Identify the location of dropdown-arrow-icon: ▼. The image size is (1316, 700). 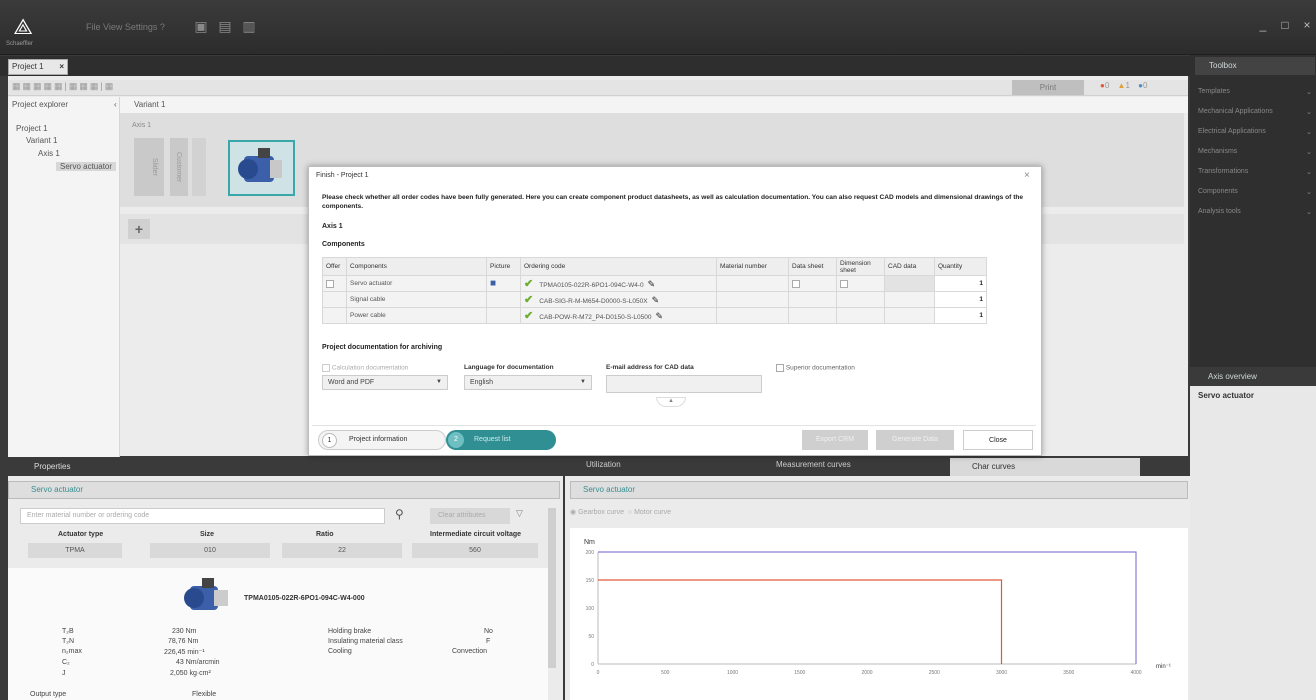
(583, 382).